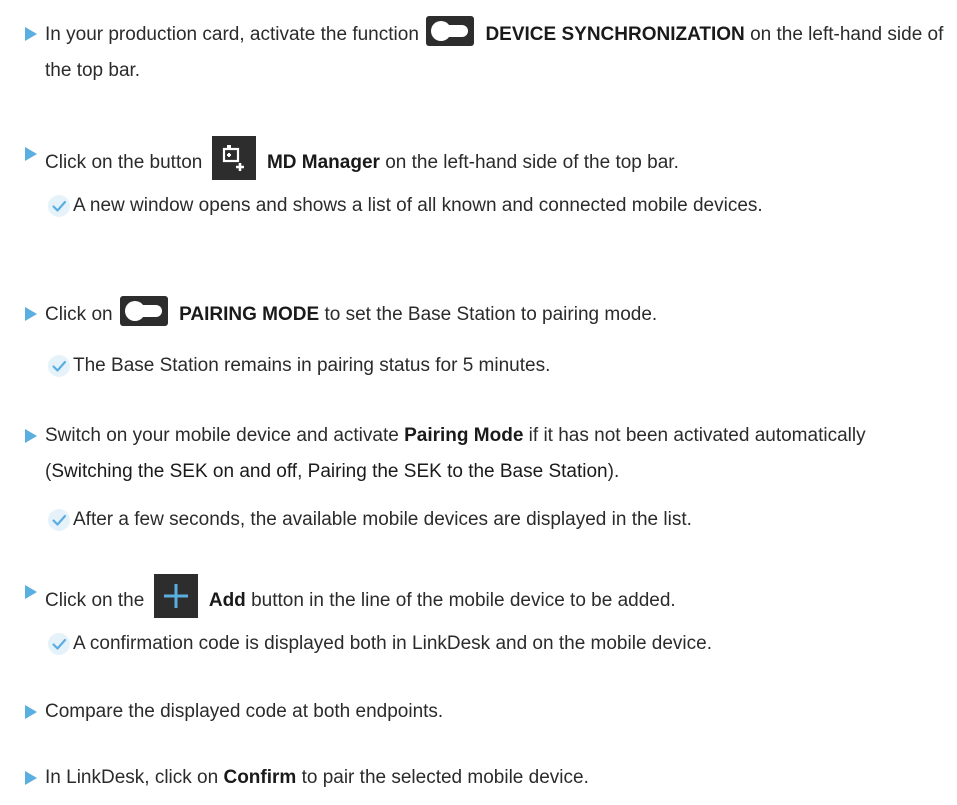 The height and width of the screenshot is (805, 957). What do you see at coordinates (175, 596) in the screenshot?
I see `plus-icon` at bounding box center [175, 596].